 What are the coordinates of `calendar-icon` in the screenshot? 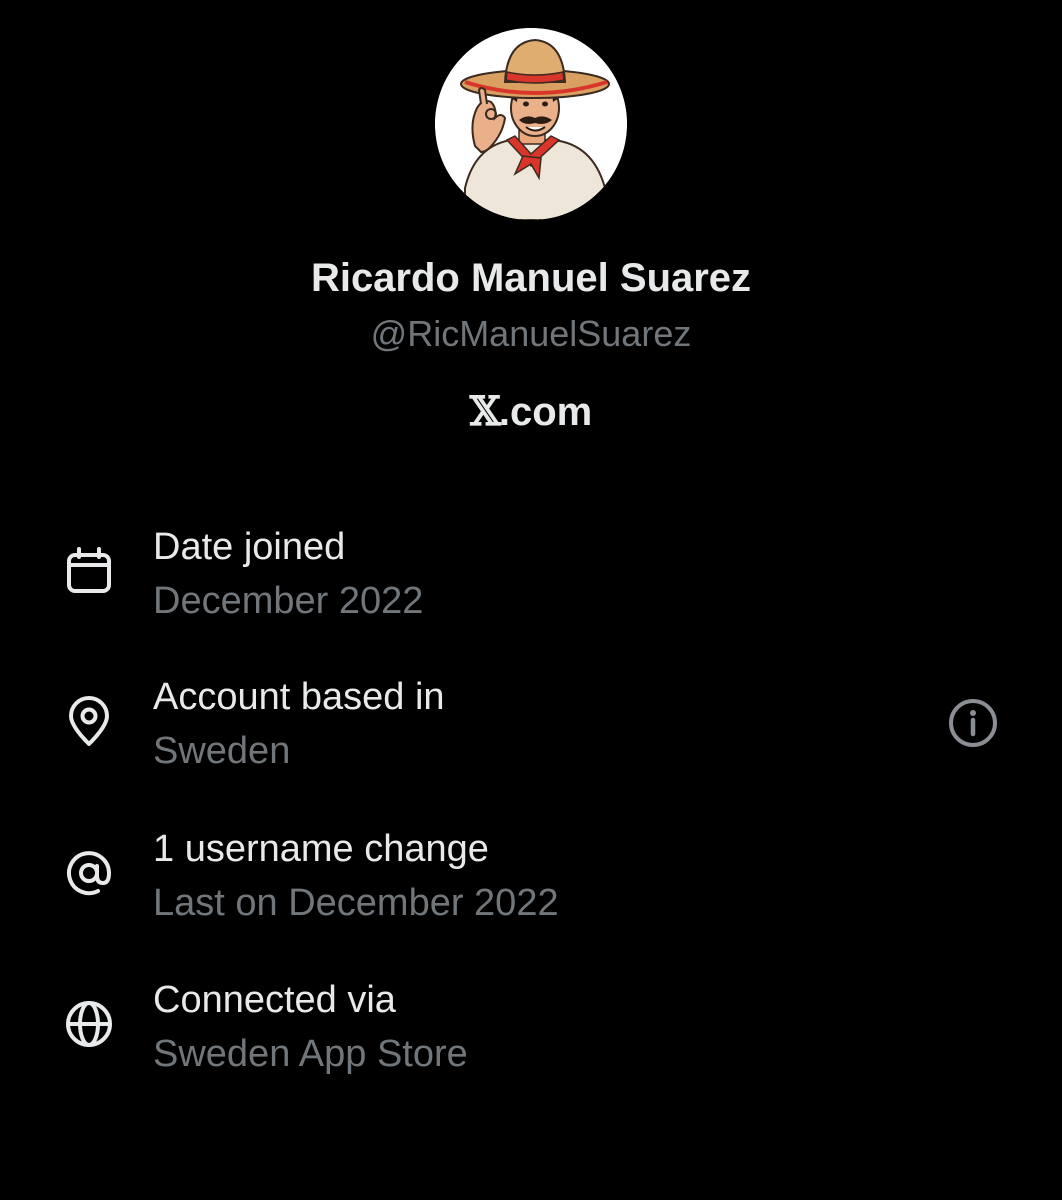 It's located at (89, 571).